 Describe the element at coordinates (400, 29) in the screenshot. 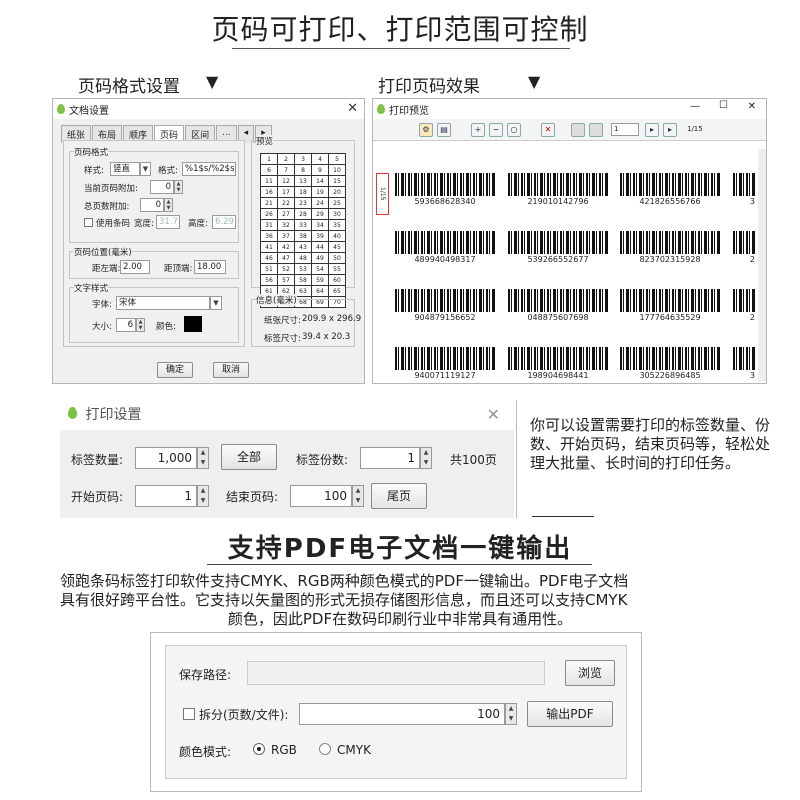

I see `page-title: 页码可打印、打印范围可控制` at that location.